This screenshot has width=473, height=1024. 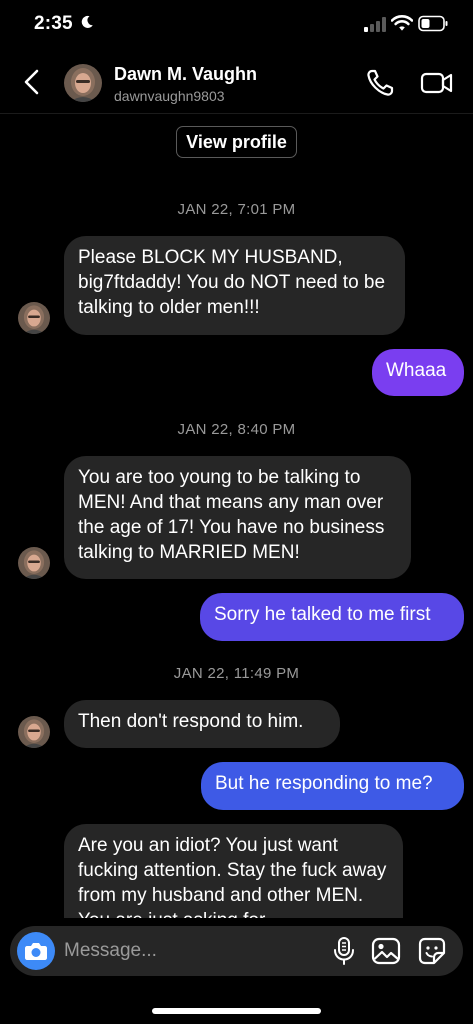 I want to click on contact-name: Dawn M. Vaughn, so click(x=185, y=74).